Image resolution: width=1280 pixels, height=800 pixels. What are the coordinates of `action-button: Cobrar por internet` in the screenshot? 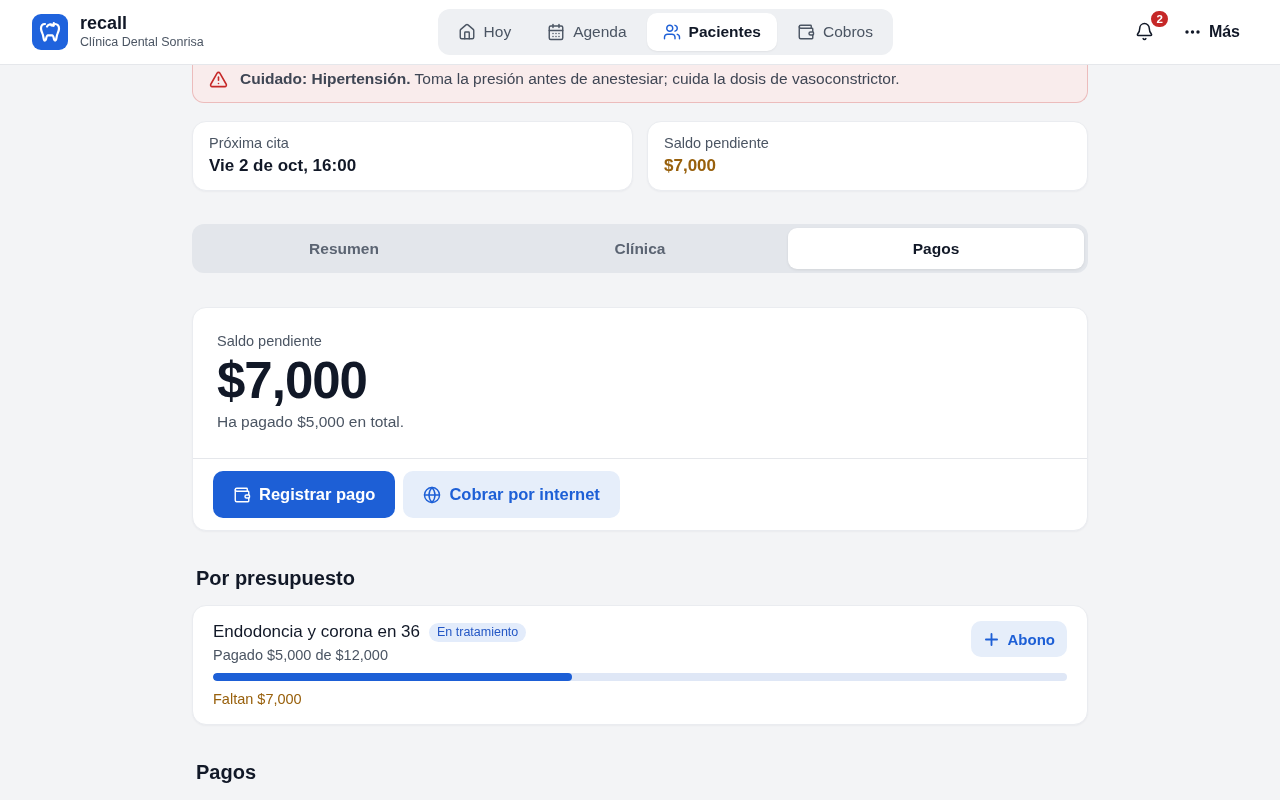 It's located at (511, 494).